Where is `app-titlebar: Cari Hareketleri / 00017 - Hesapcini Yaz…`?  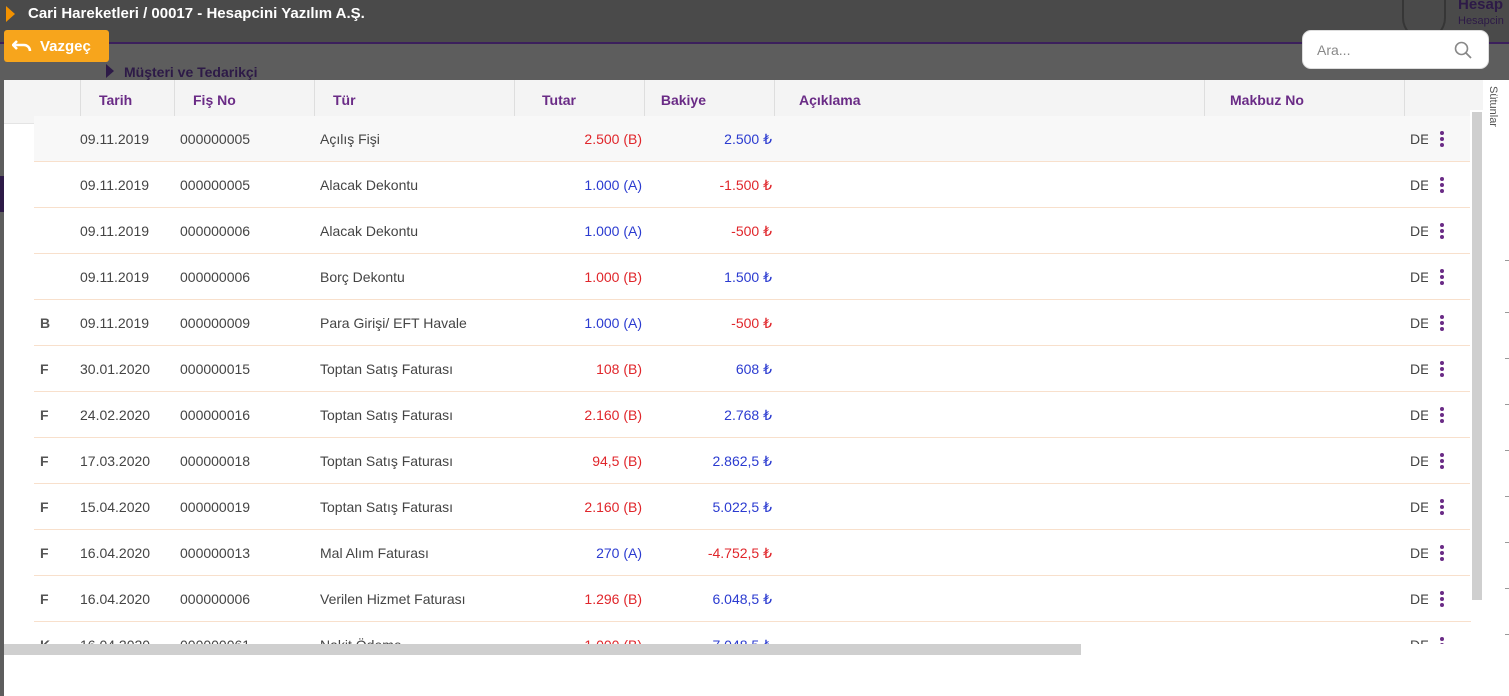
app-titlebar: Cari Hareketleri / 00017 - Hesapcini Yaz… is located at coordinates (754, 22).